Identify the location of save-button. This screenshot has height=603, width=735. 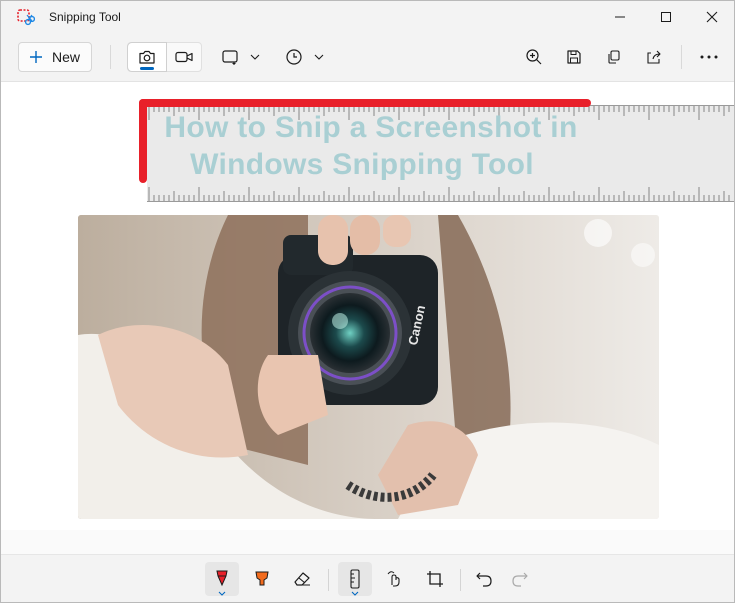
(574, 57).